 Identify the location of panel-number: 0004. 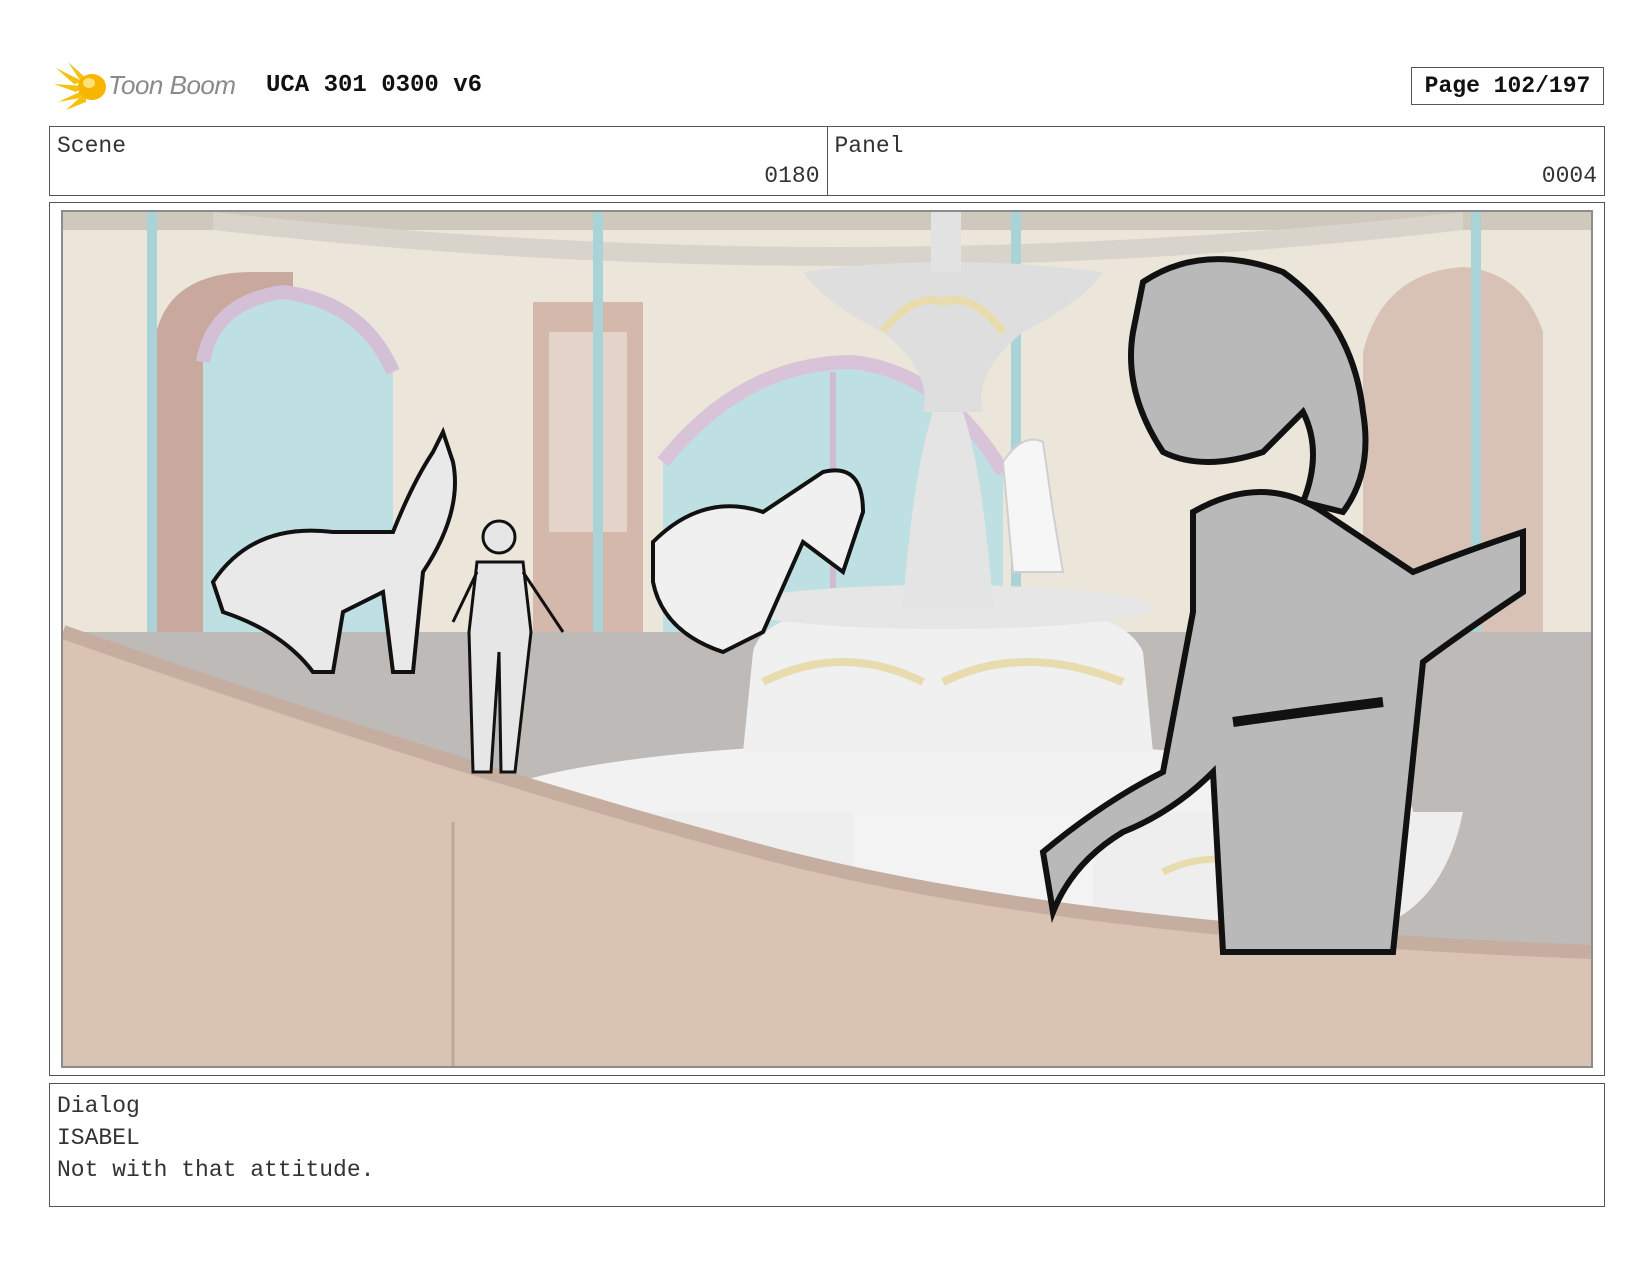
(1569, 176).